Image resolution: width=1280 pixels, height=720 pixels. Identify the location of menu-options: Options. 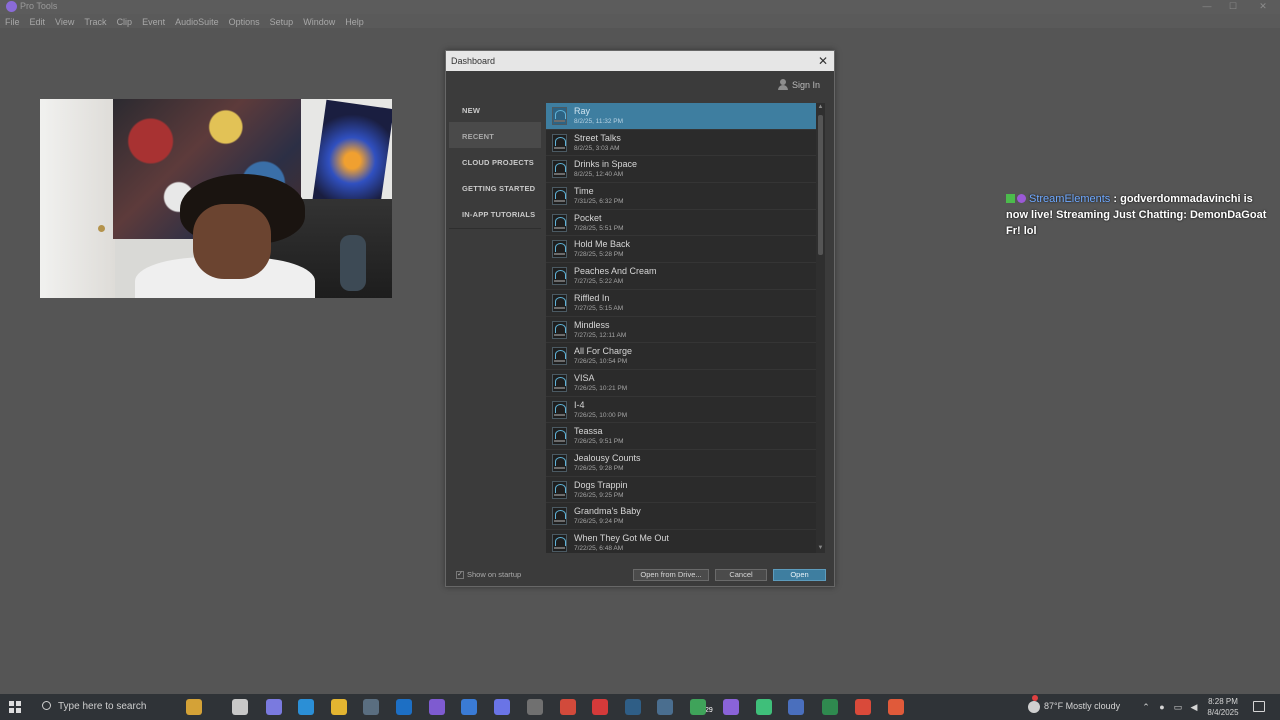
(247, 21).